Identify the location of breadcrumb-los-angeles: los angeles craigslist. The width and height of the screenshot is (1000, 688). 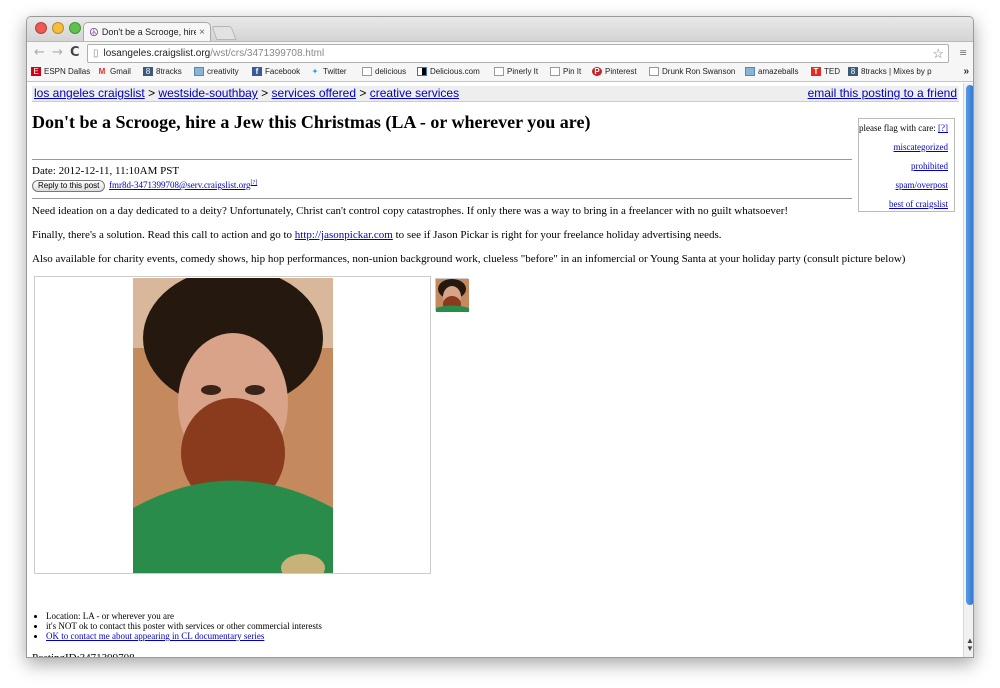
(89, 93).